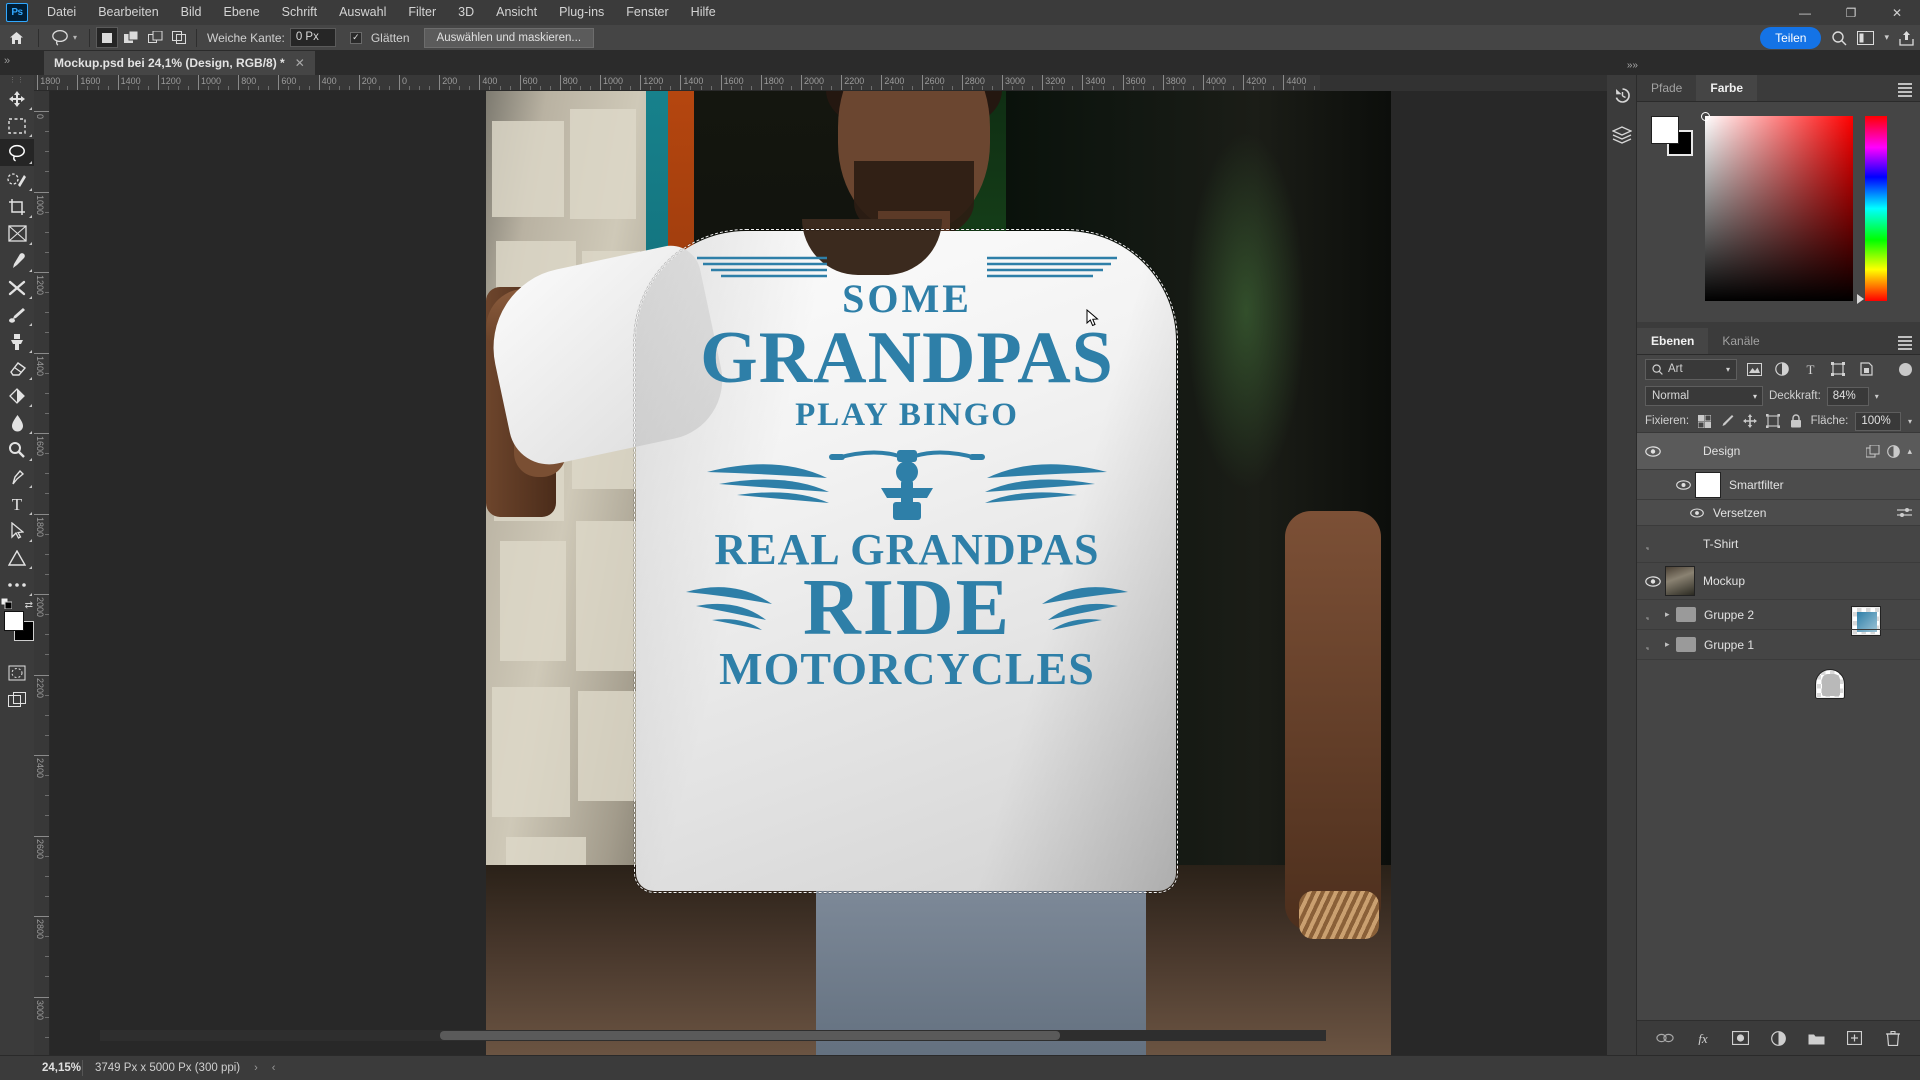 The height and width of the screenshot is (1080, 1920). Describe the element at coordinates (1727, 421) in the screenshot. I see `lock-image-icon` at that location.